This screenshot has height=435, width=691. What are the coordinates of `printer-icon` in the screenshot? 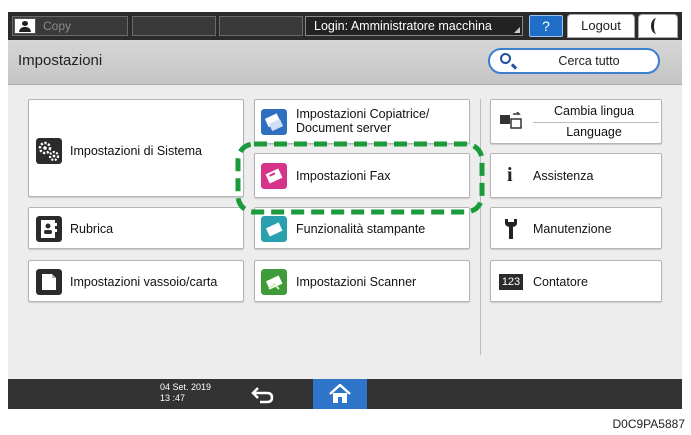 It's located at (274, 229).